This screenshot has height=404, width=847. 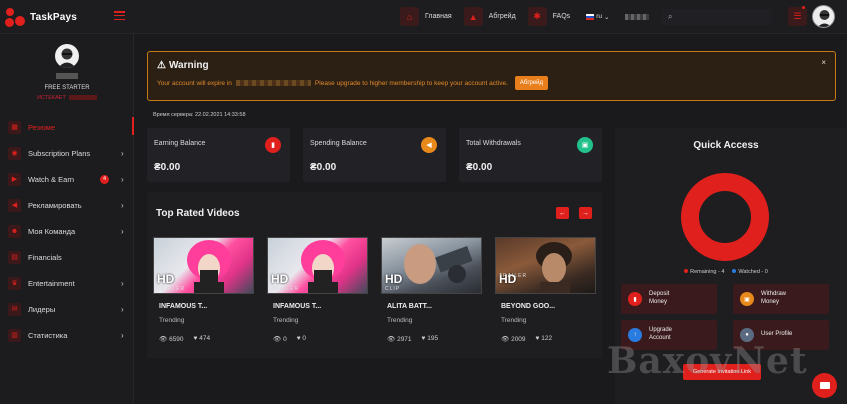 I want to click on sidebar-toggle-icon, so click(x=119, y=15).